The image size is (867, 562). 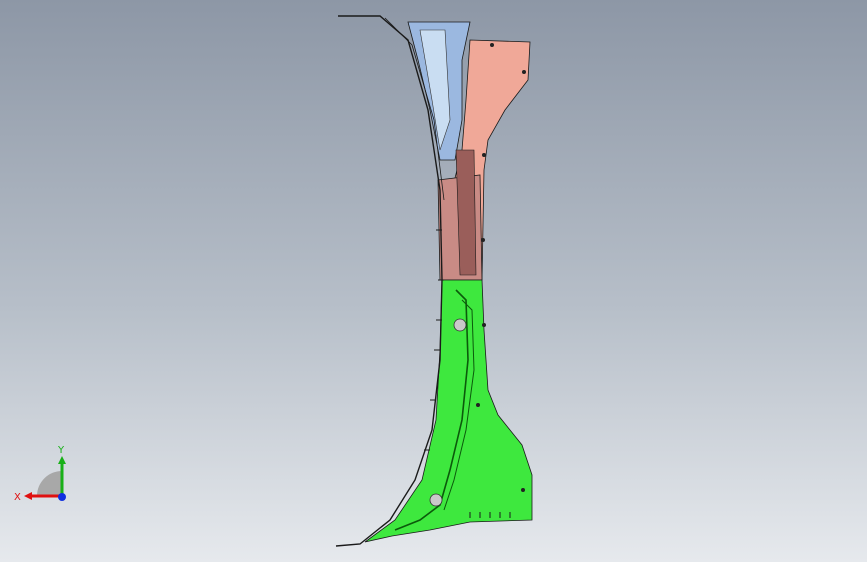 I want to click on mount-hole-upper, so click(x=460, y=325).